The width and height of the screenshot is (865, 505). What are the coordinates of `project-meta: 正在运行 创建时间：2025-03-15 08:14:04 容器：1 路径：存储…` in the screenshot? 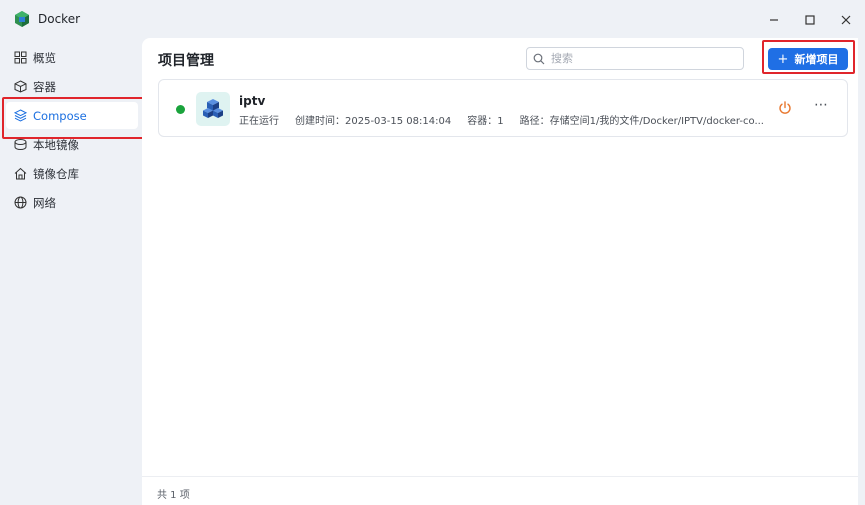 It's located at (509, 119).